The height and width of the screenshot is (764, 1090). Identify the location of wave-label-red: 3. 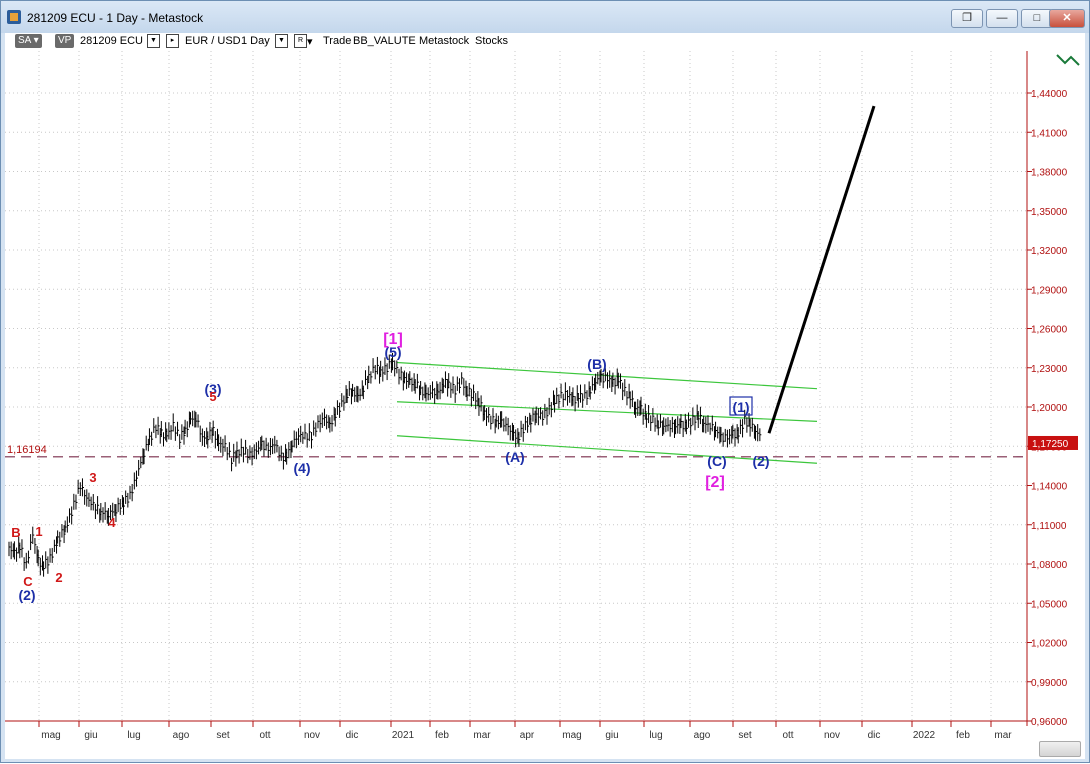
(92, 477).